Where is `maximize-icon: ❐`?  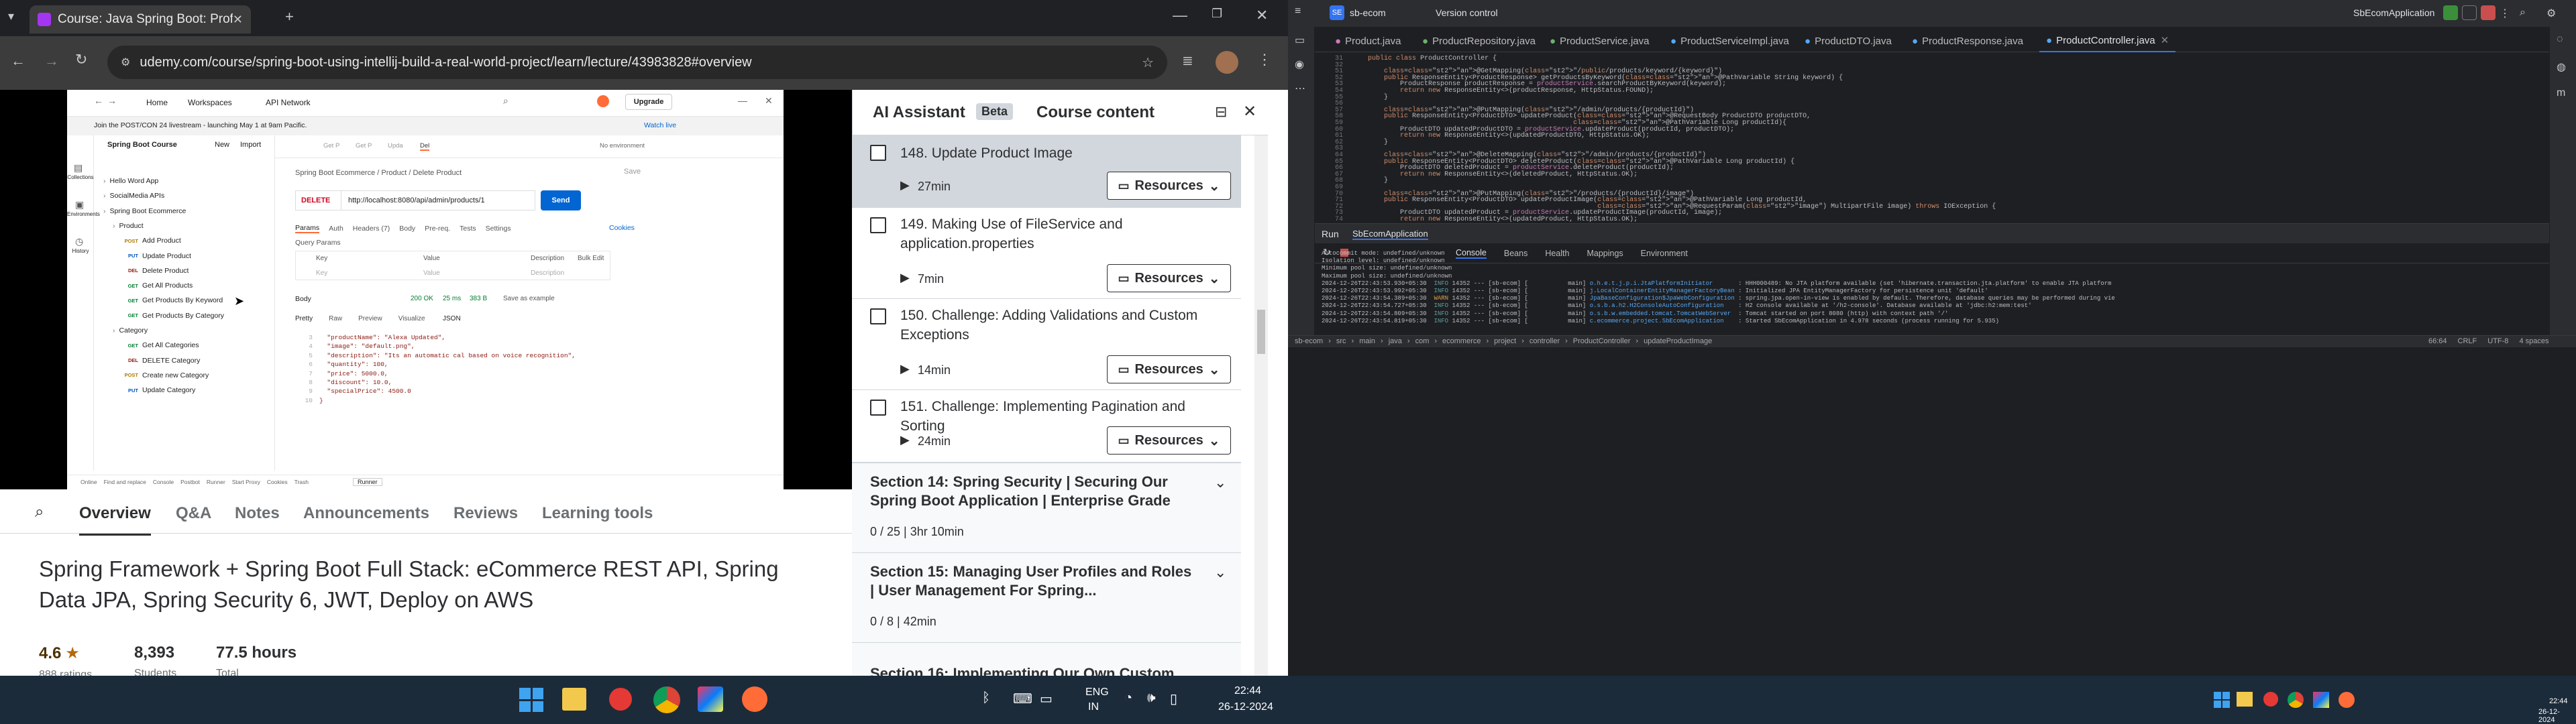
maximize-icon: ❐ is located at coordinates (1217, 14).